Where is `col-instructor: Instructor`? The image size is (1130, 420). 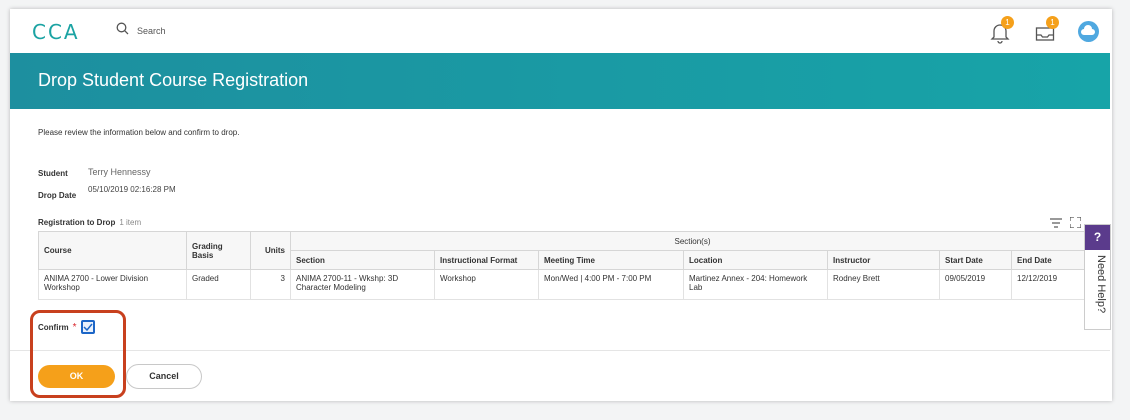
col-instructor: Instructor is located at coordinates (883, 260).